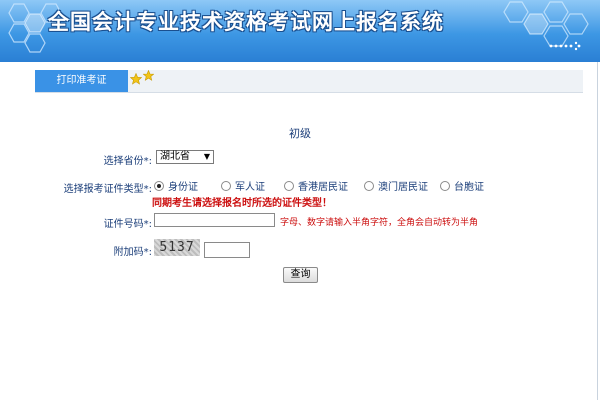  What do you see at coordinates (214, 220) in the screenshot?
I see `id-number-input` at bounding box center [214, 220].